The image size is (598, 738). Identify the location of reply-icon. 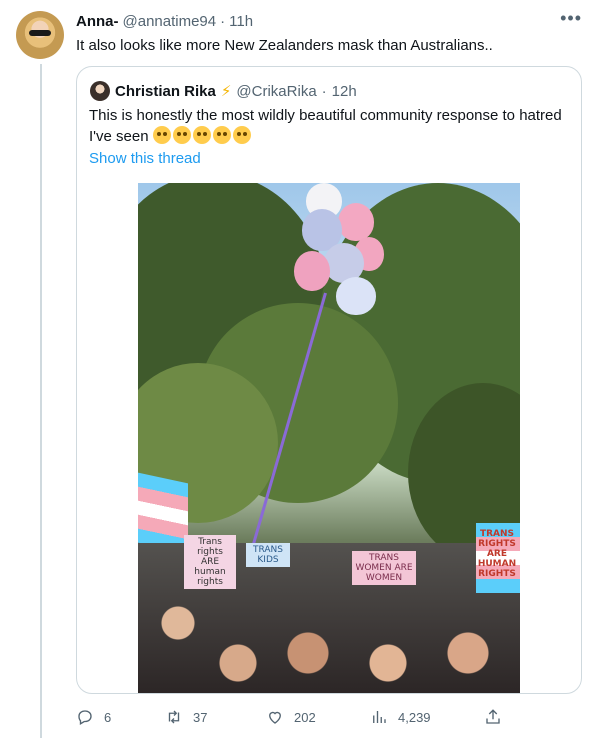
(85, 717).